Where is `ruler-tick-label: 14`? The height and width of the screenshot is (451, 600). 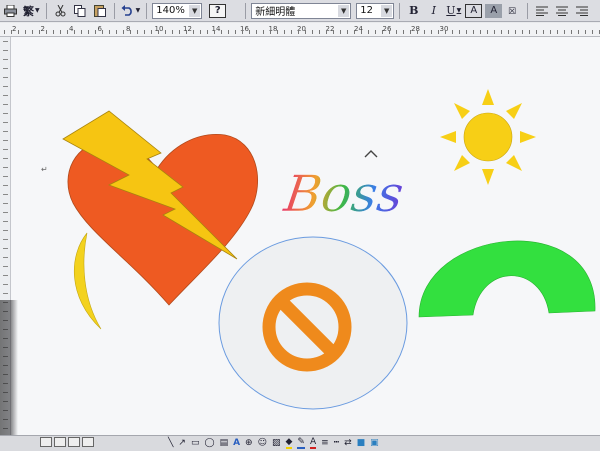 ruler-tick-label: 14 is located at coordinates (216, 29).